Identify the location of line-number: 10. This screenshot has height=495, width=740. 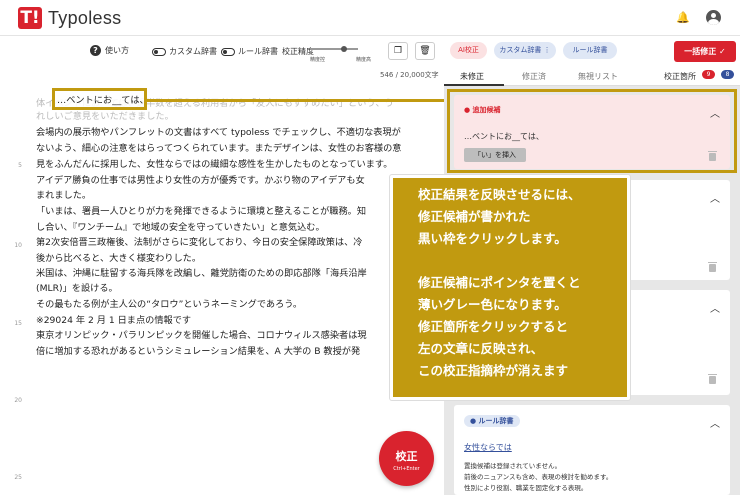
(18, 245).